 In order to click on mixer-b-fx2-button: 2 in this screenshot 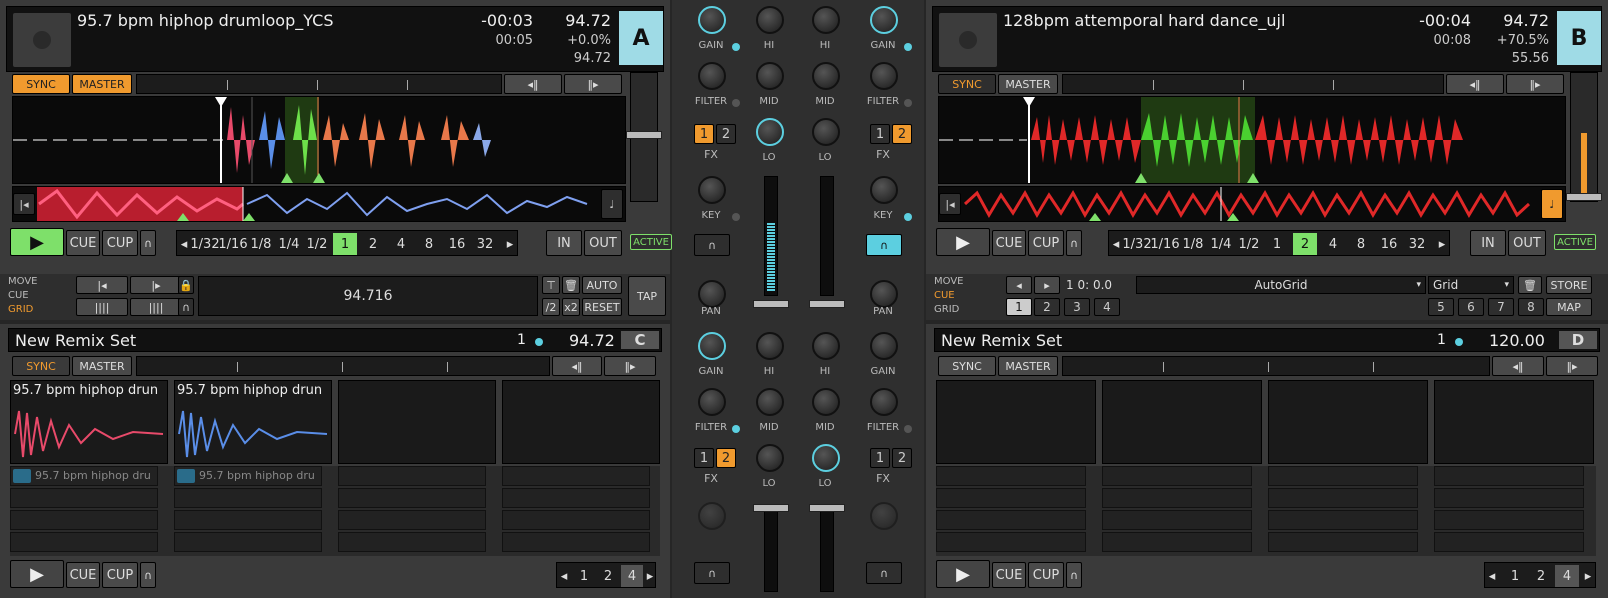, I will do `click(902, 134)`.